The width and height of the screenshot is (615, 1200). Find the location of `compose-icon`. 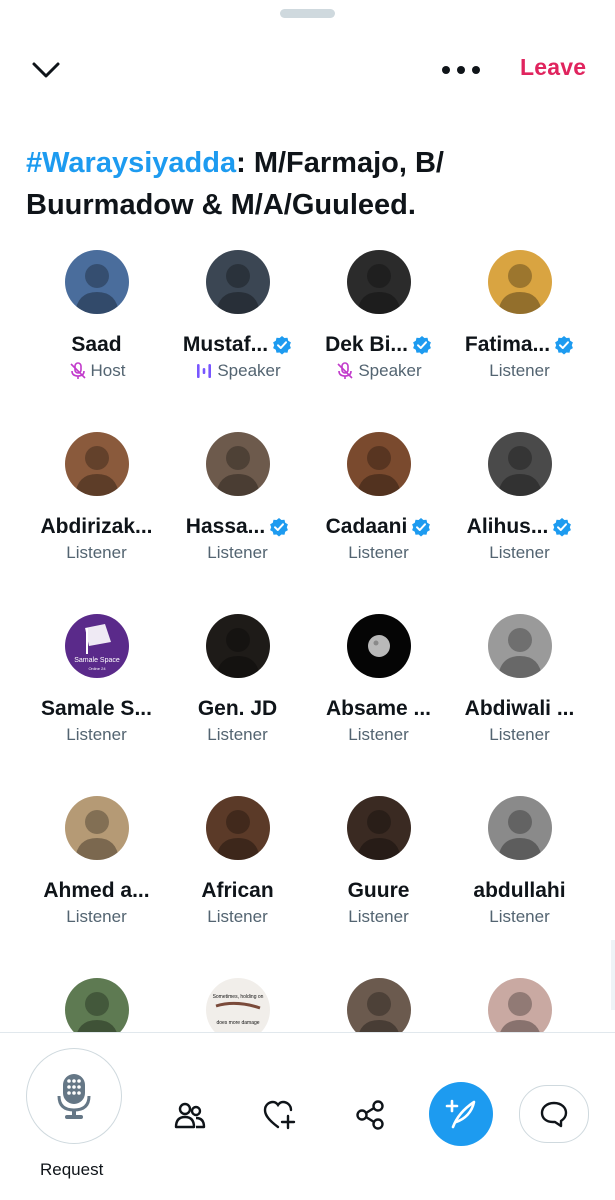

compose-icon is located at coordinates (460, 1114).